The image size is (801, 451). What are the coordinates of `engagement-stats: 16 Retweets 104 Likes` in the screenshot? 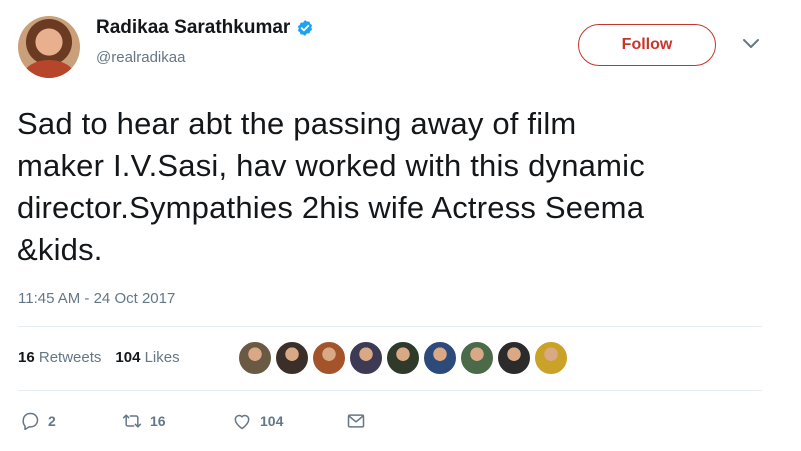 It's located at (99, 357).